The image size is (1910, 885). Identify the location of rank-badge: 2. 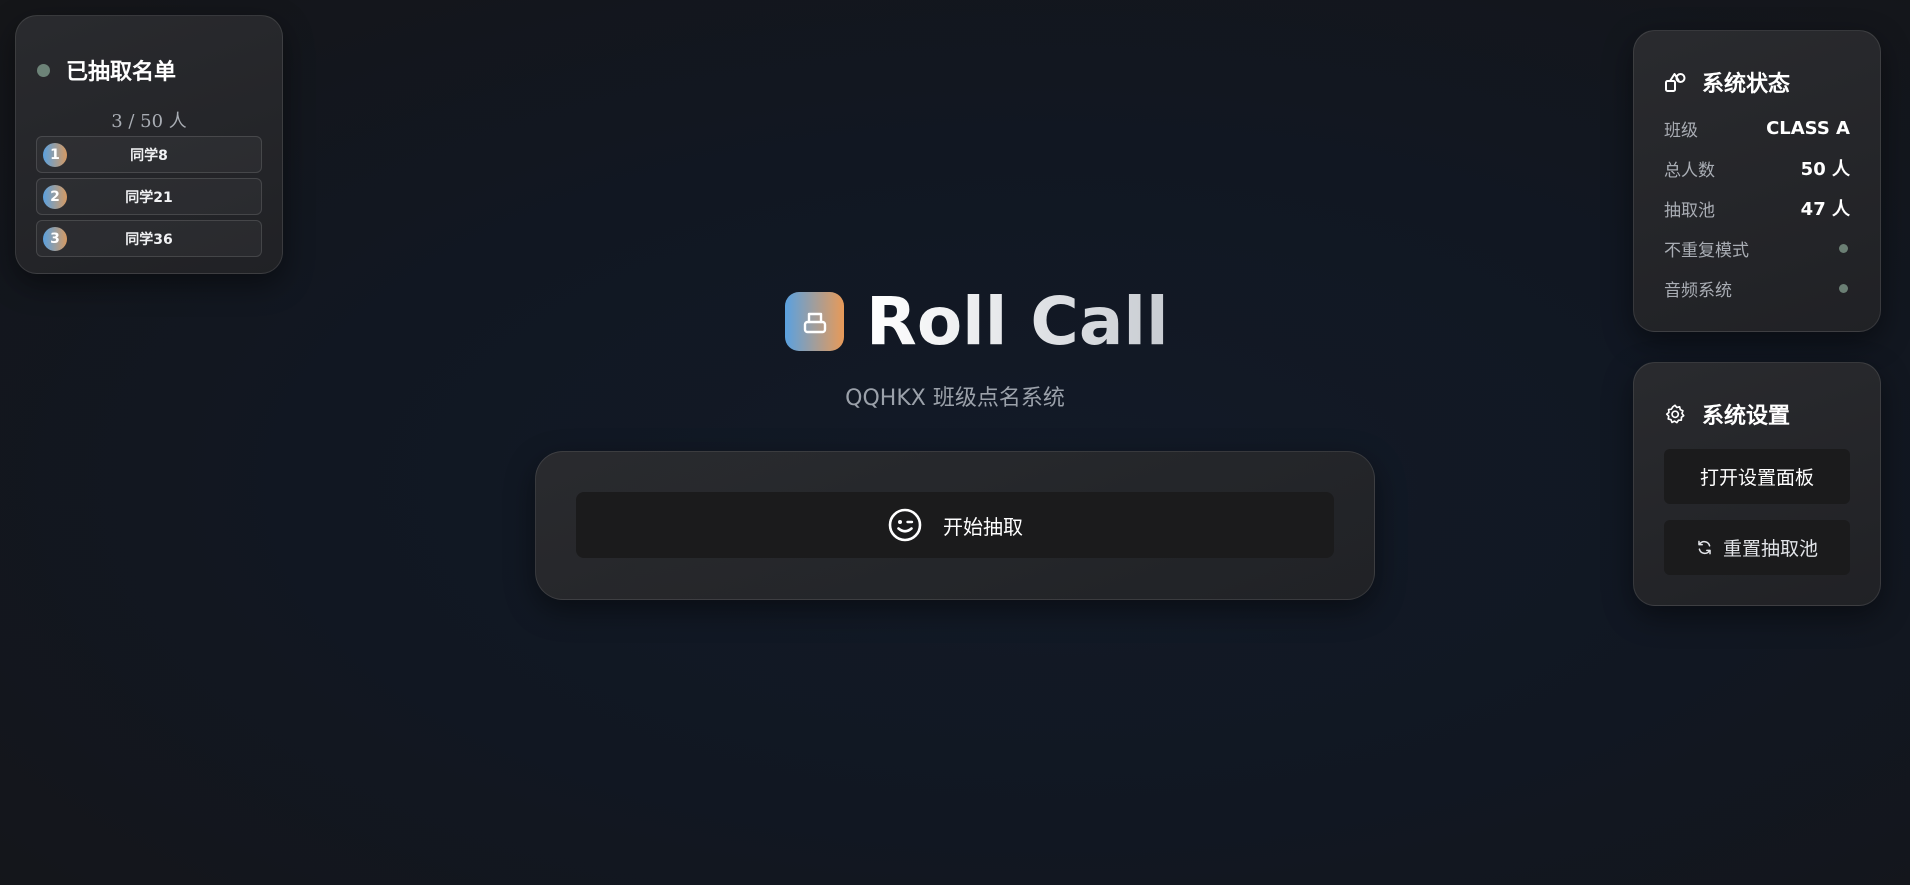
(55, 197).